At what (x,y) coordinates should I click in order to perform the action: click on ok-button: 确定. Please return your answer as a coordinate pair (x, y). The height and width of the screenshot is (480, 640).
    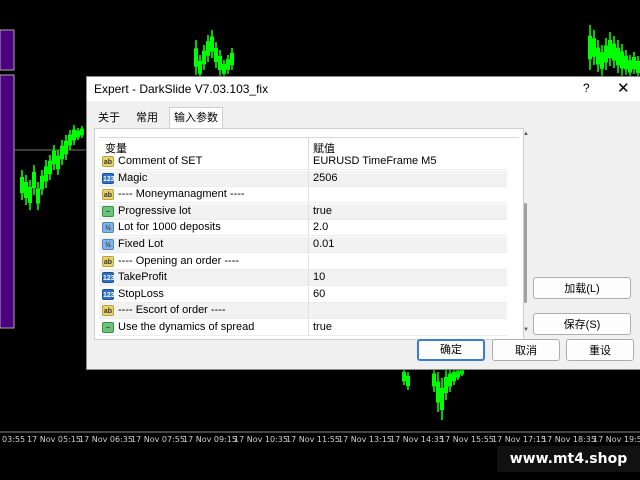
    Looking at the image, I should click on (451, 350).